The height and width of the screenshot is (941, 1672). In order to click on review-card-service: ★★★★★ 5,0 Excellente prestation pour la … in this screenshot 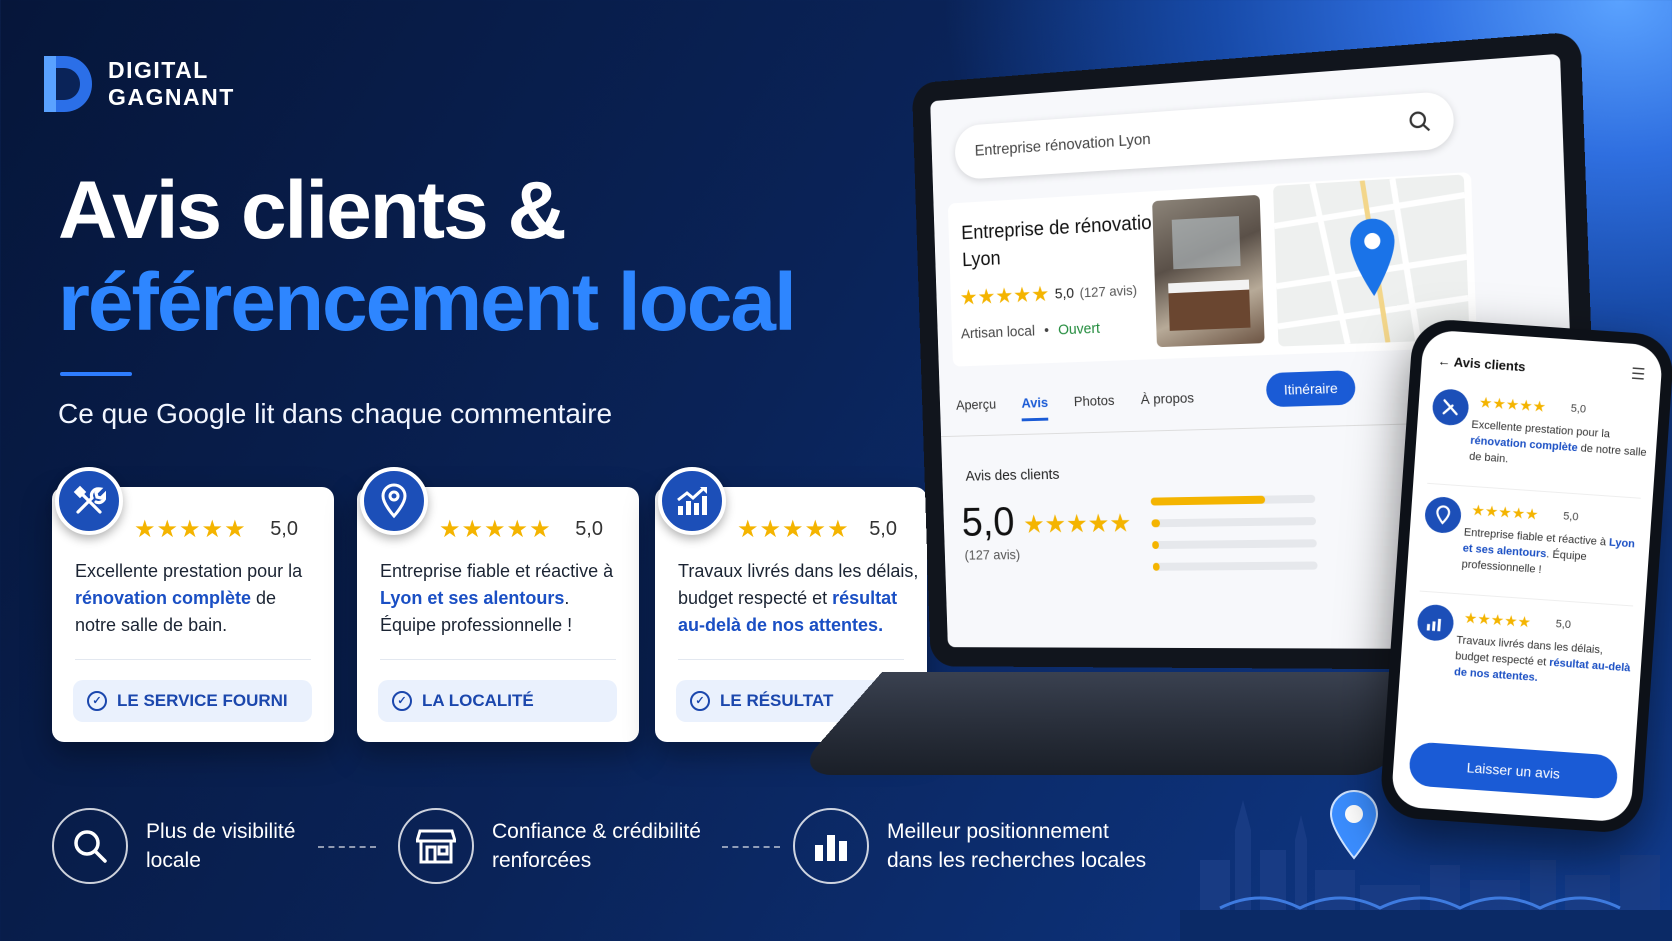, I will do `click(193, 604)`.